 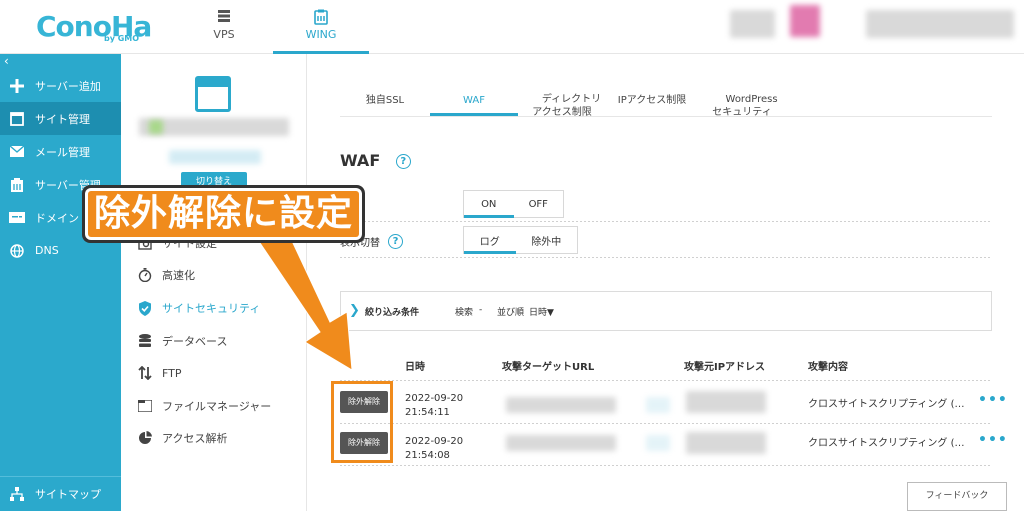 What do you see at coordinates (224, 214) in the screenshot?
I see `annotation-label: 除外解除に設定` at bounding box center [224, 214].